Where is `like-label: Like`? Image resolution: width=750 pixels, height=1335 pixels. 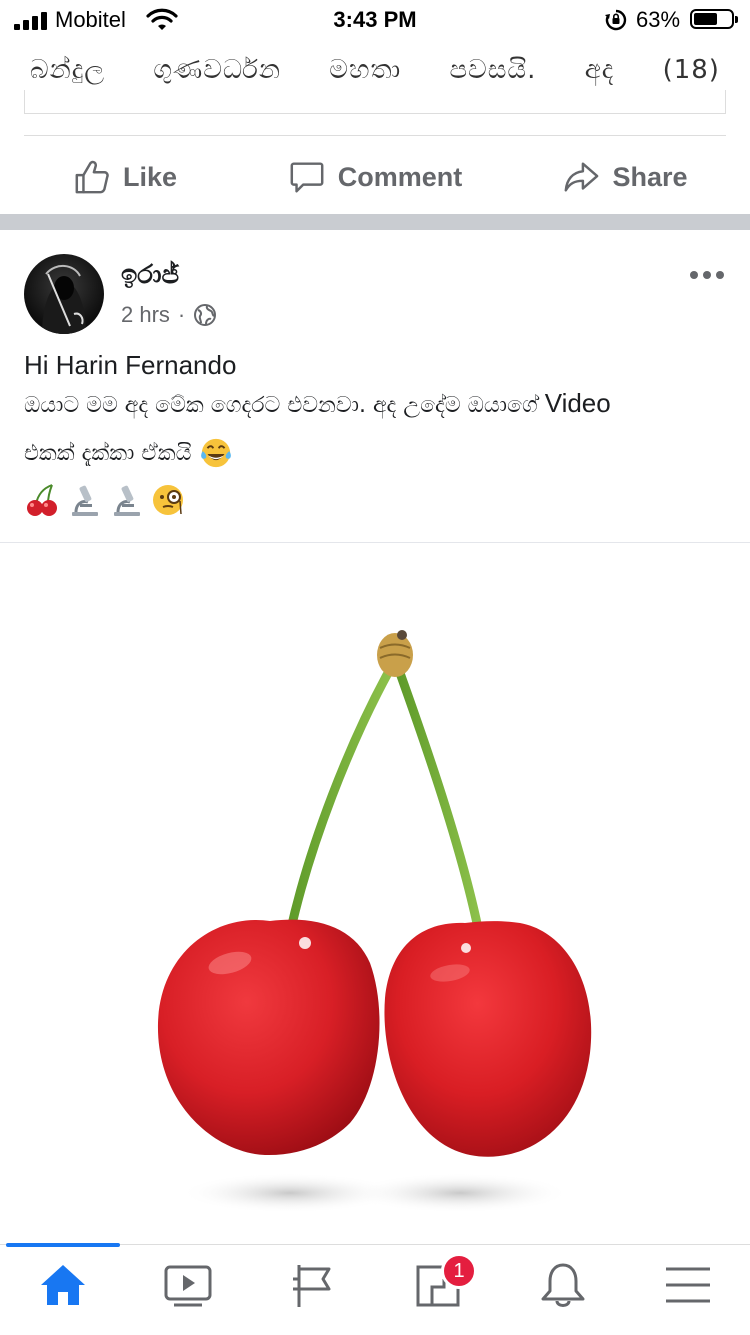 like-label: Like is located at coordinates (150, 176).